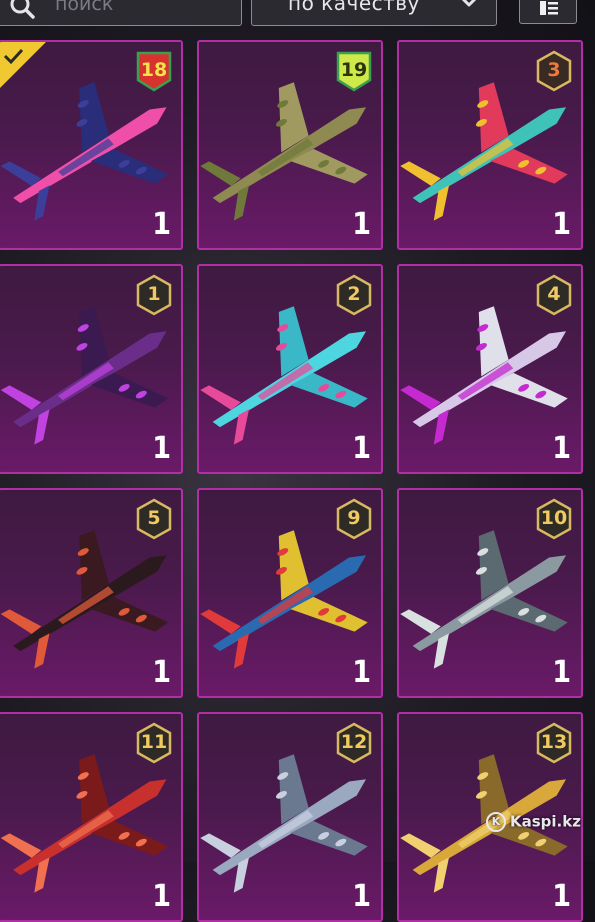 The width and height of the screenshot is (595, 922). I want to click on item-card: 18 1, so click(91, 145).